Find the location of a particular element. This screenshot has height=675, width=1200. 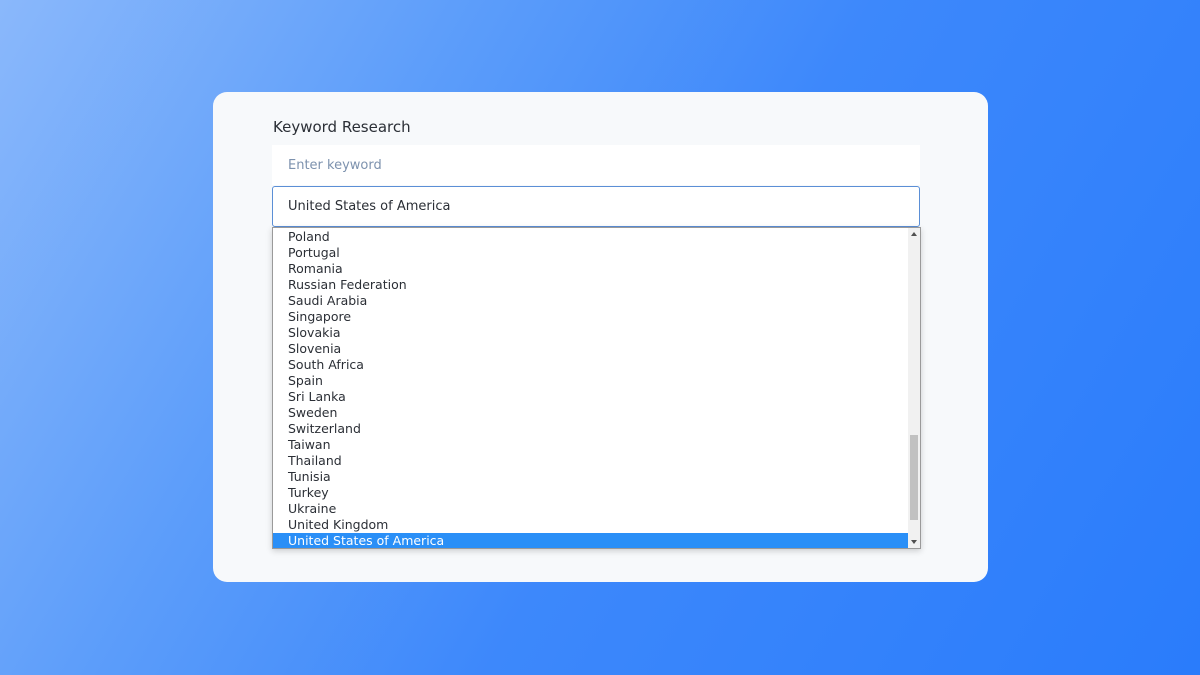

country-option: Poland is located at coordinates (591, 237).